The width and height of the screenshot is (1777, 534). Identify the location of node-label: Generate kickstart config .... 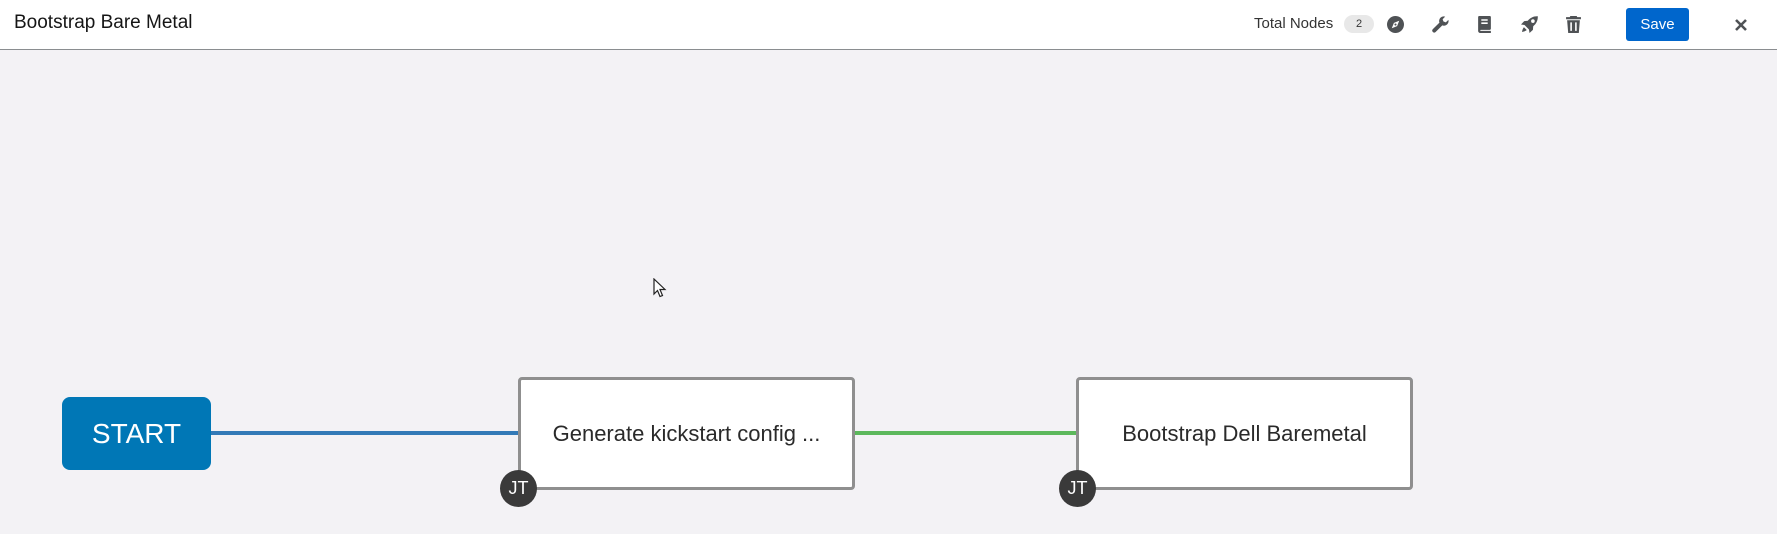
(686, 433).